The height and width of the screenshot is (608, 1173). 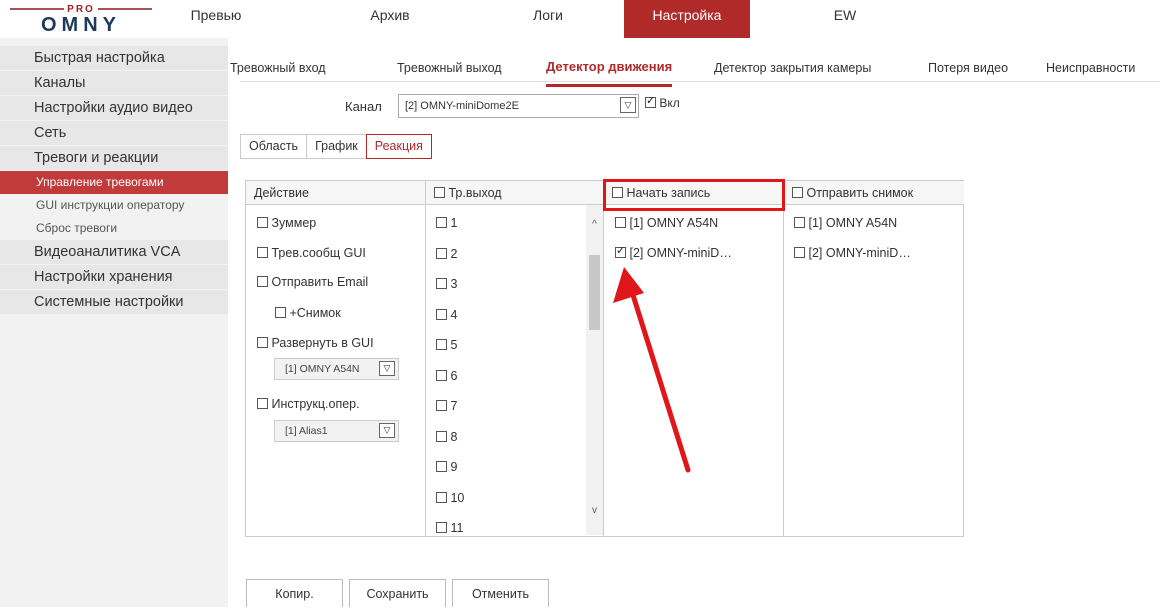 What do you see at coordinates (398, 146) in the screenshot?
I see `step-reaction: Реакция` at bounding box center [398, 146].